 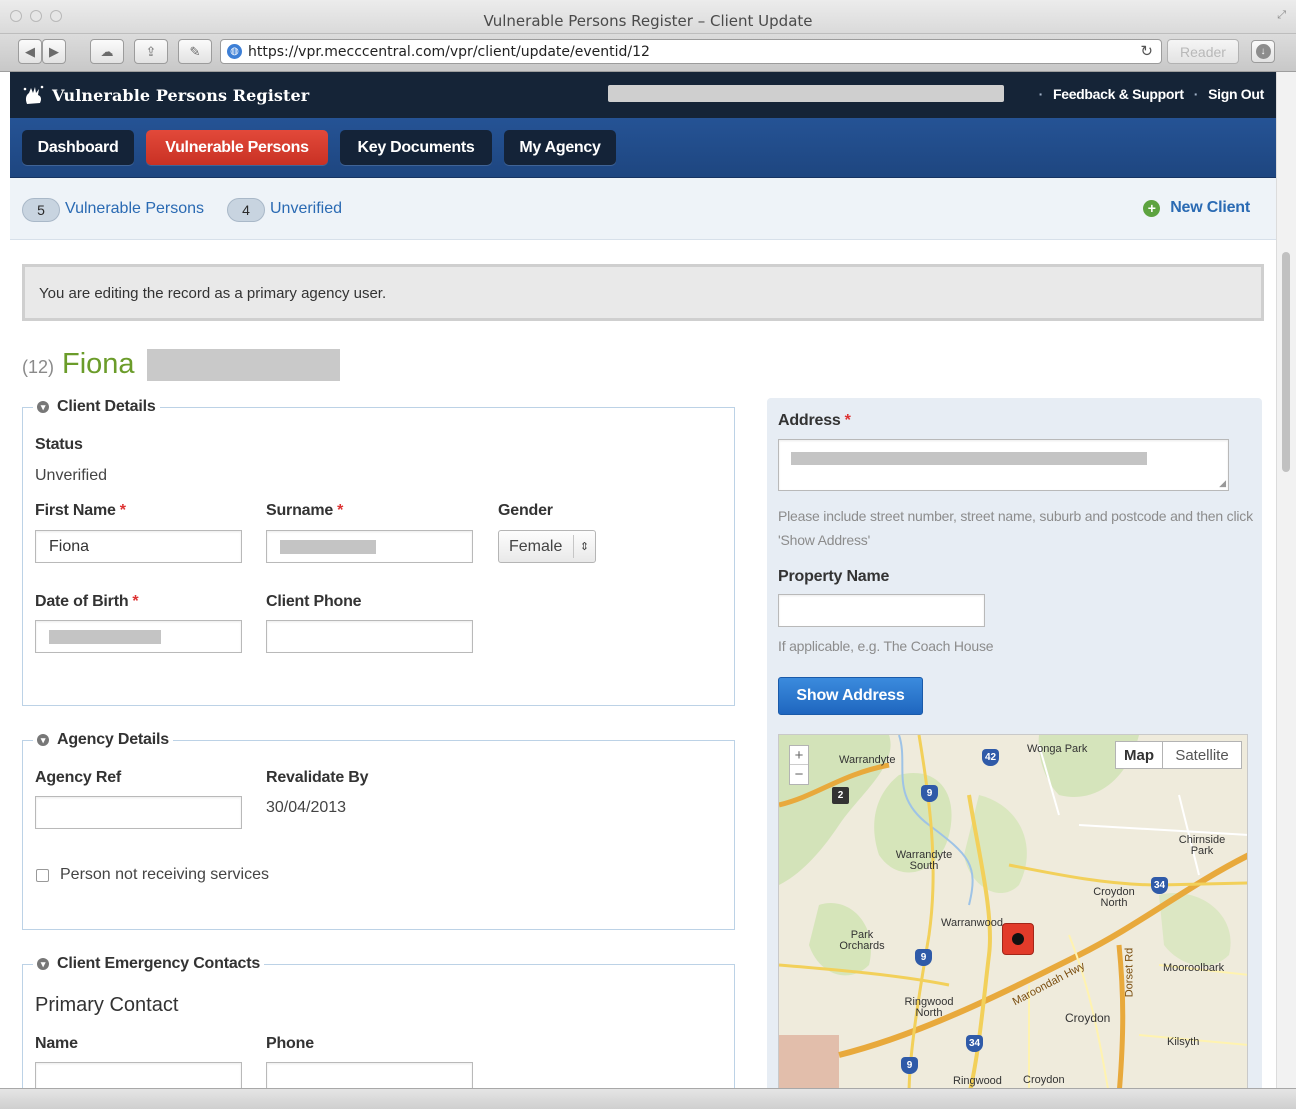 I want to click on map-place-label: Warranwood, so click(x=972, y=923).